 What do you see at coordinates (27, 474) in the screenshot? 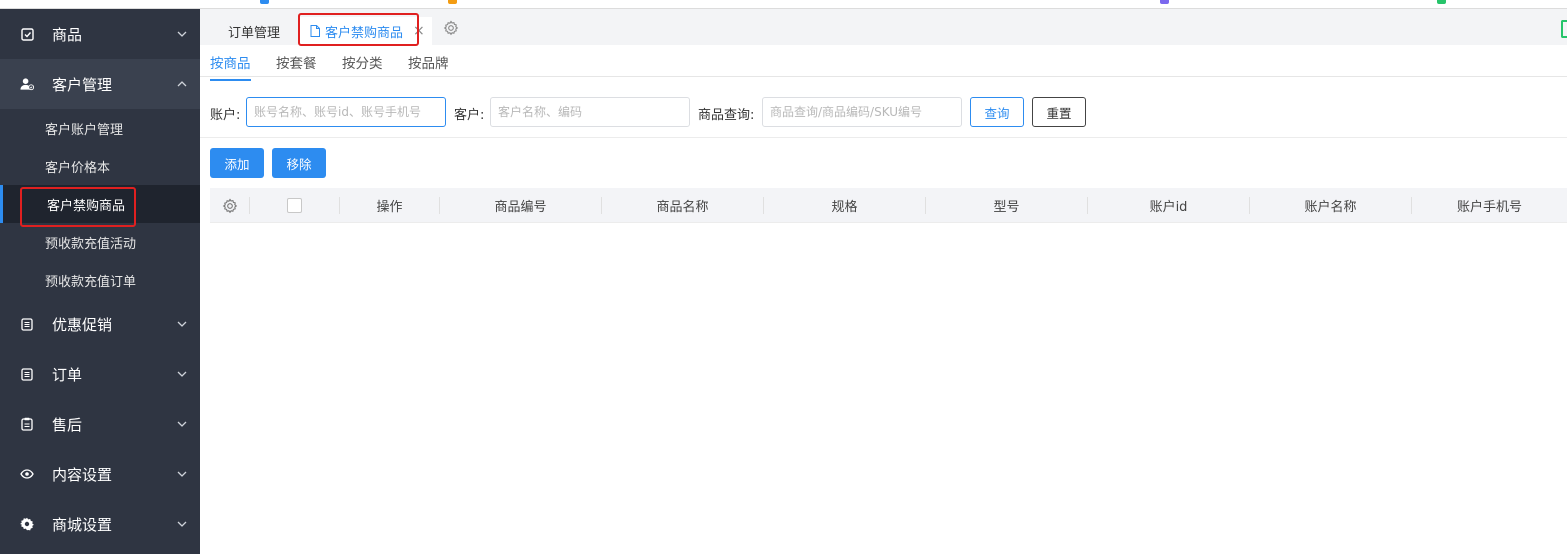
I see `eye-icon` at bounding box center [27, 474].